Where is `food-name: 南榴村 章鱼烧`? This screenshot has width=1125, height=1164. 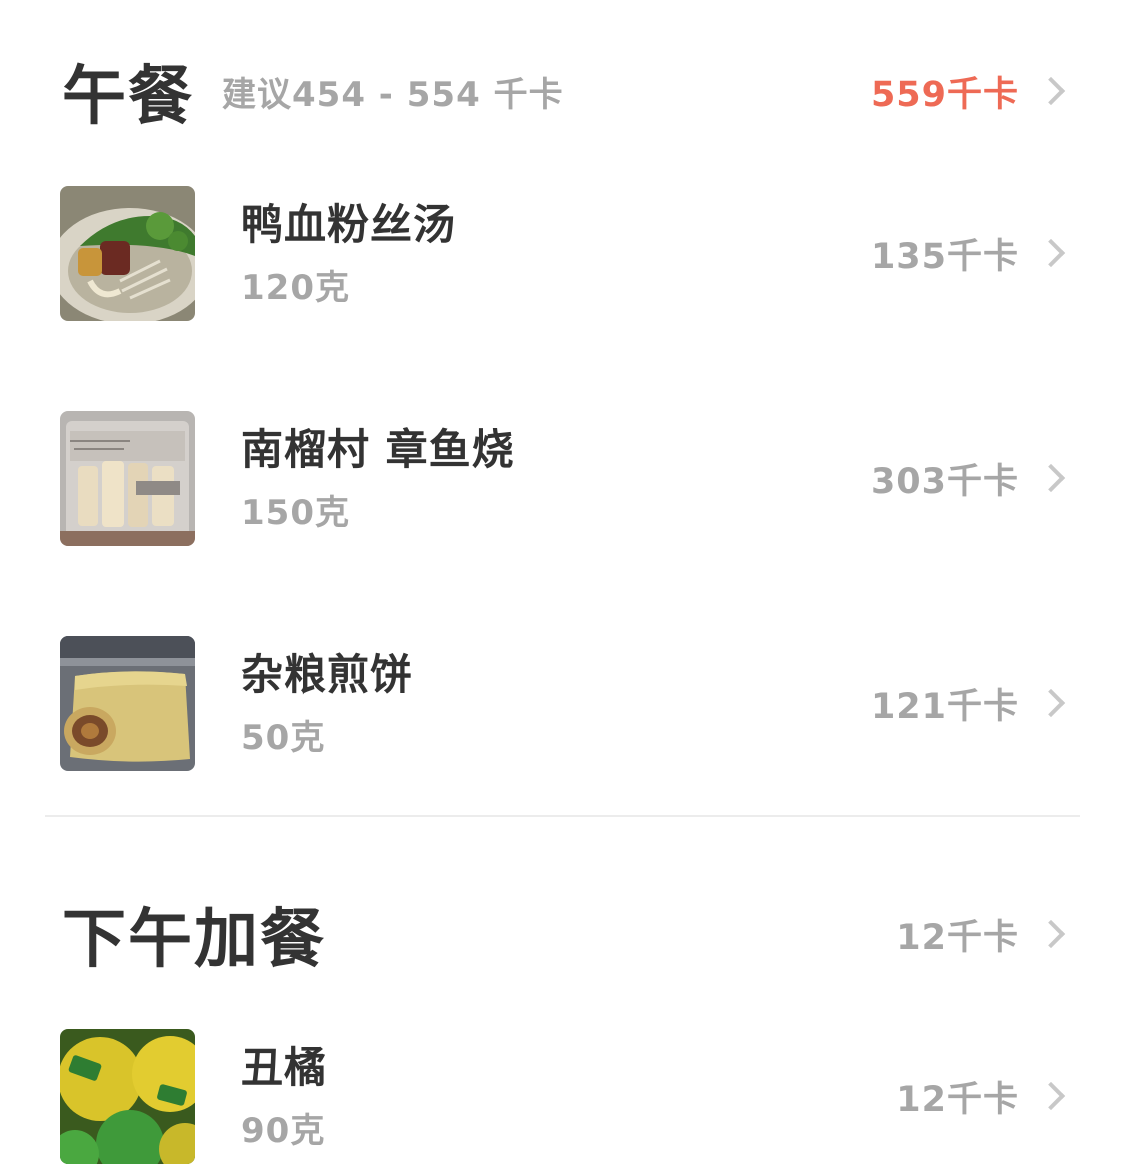 food-name: 南榴村 章鱼烧 is located at coordinates (378, 449).